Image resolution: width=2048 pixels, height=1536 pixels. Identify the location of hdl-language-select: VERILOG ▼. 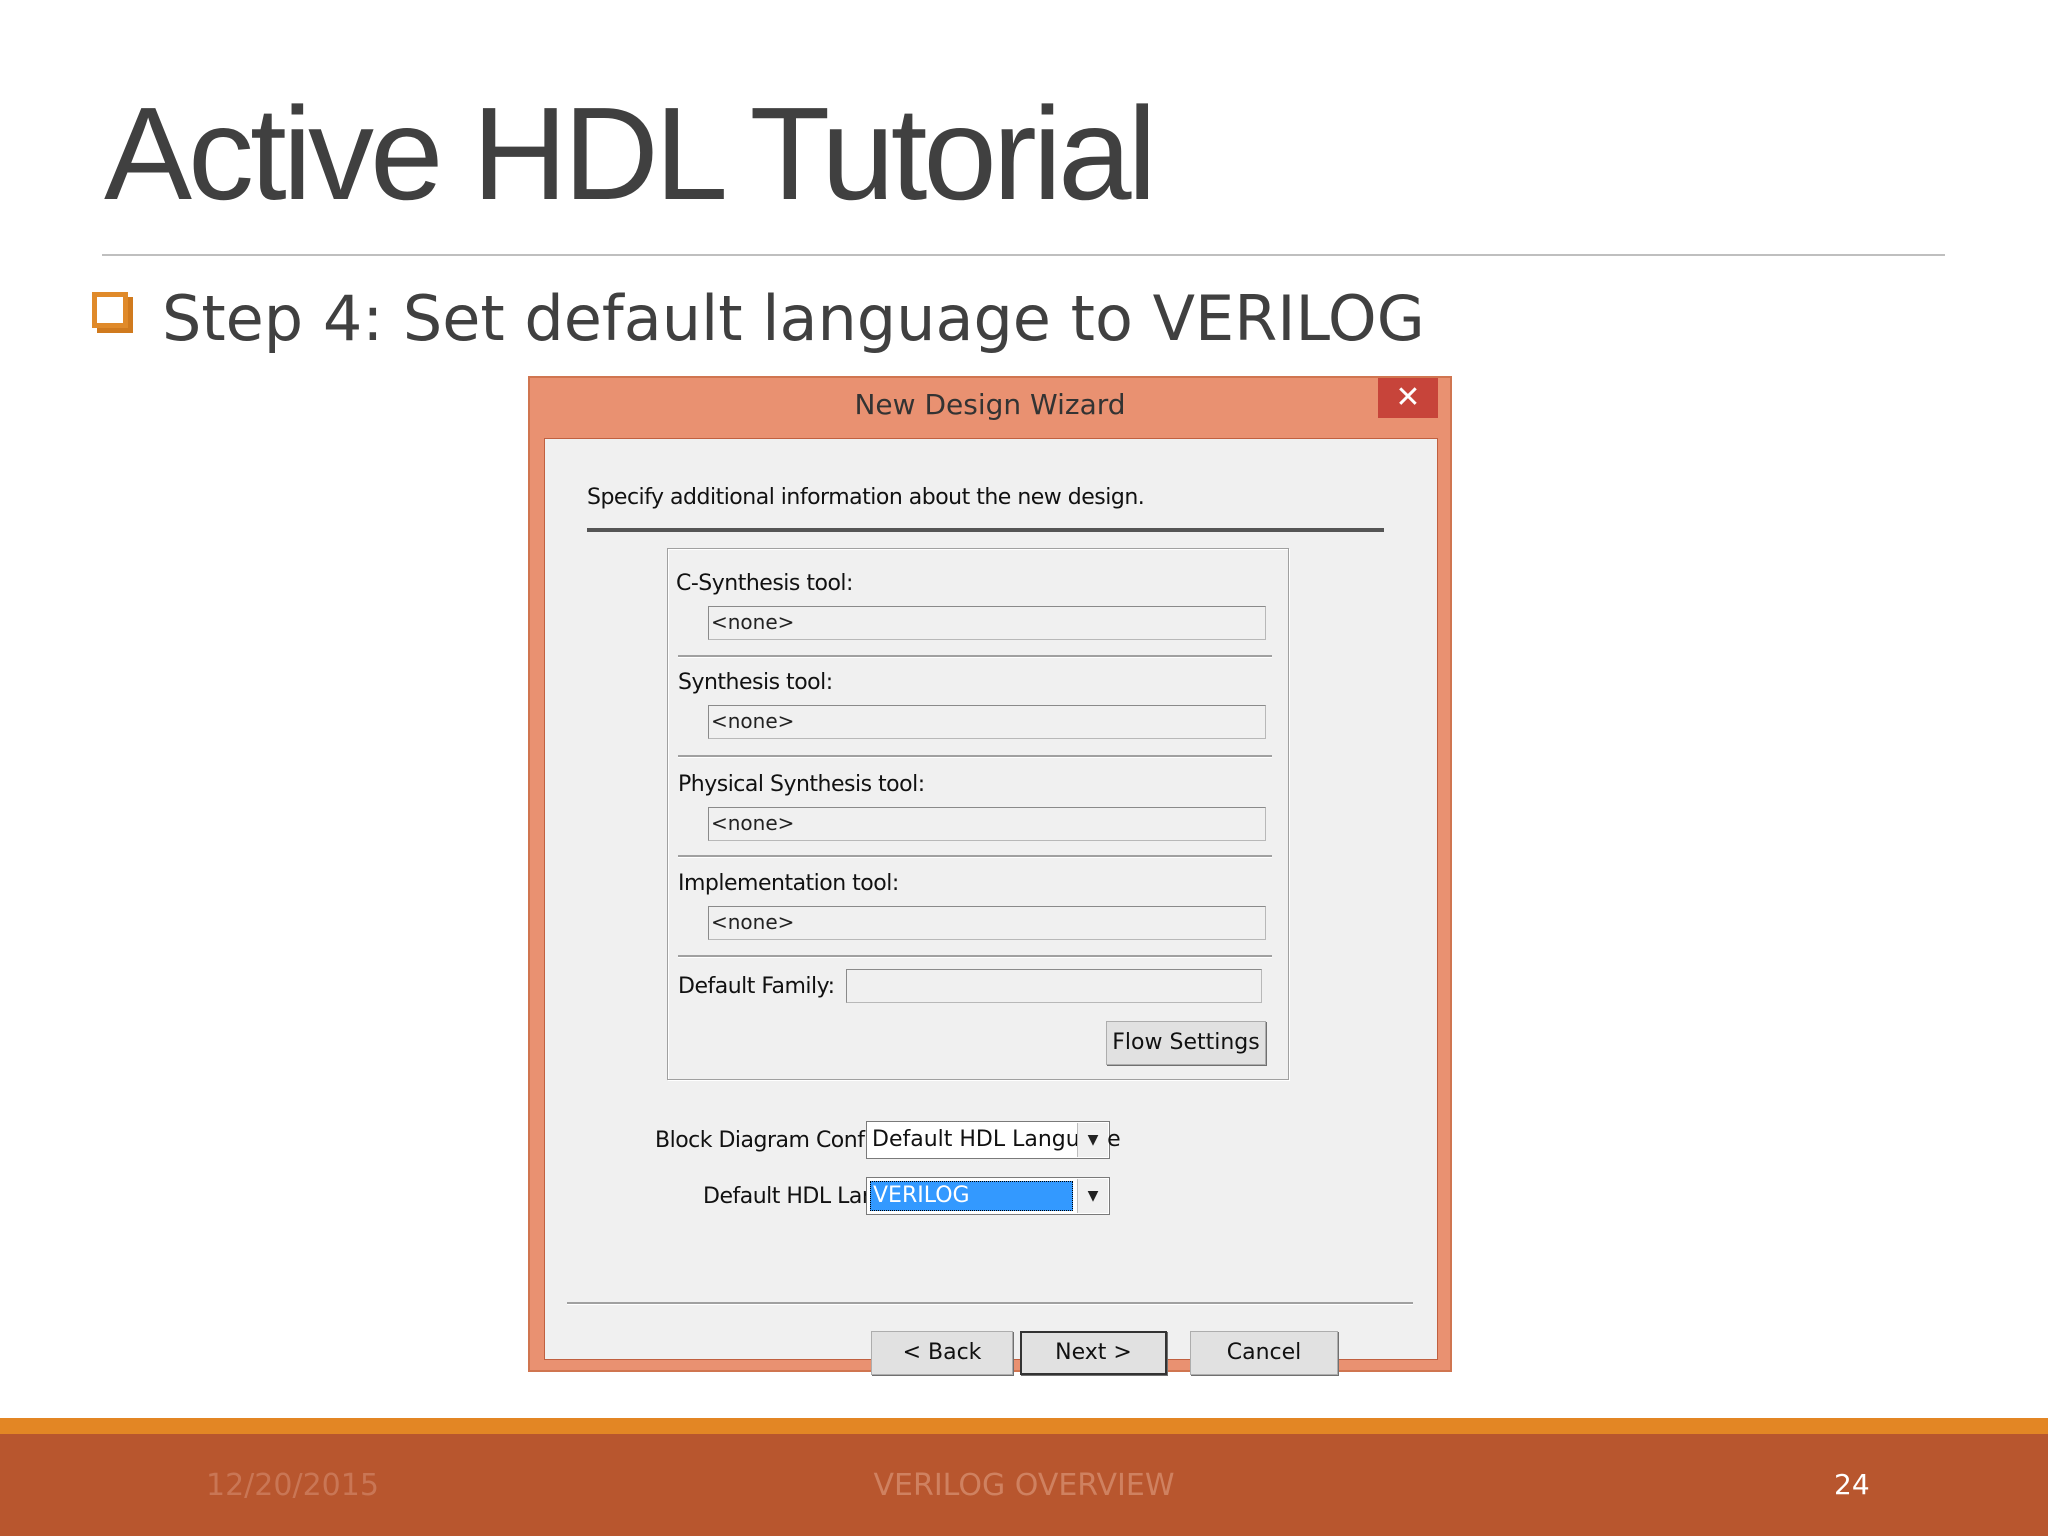
(988, 1196).